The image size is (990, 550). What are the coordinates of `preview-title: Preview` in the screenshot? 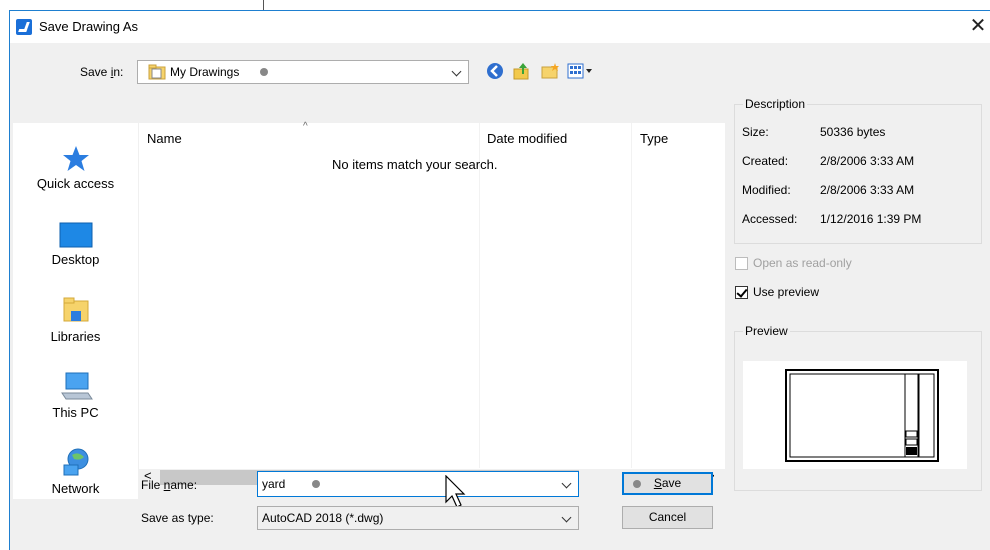 It's located at (766, 331).